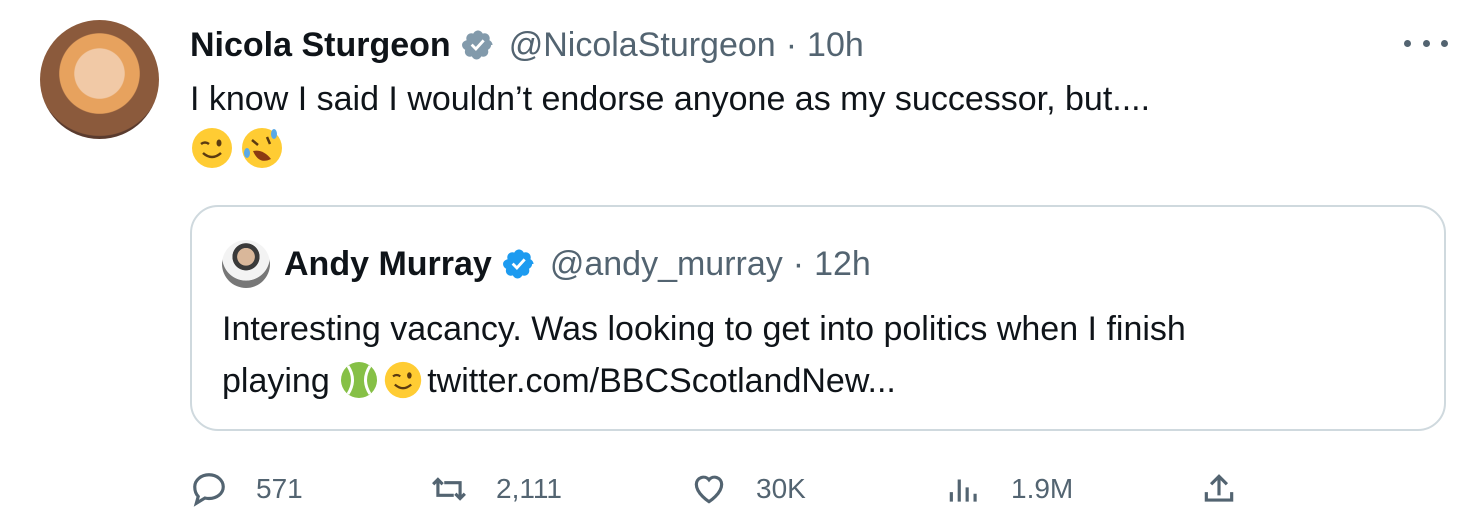  Describe the element at coordinates (963, 490) in the screenshot. I see `views-bar-chart-icon` at that location.